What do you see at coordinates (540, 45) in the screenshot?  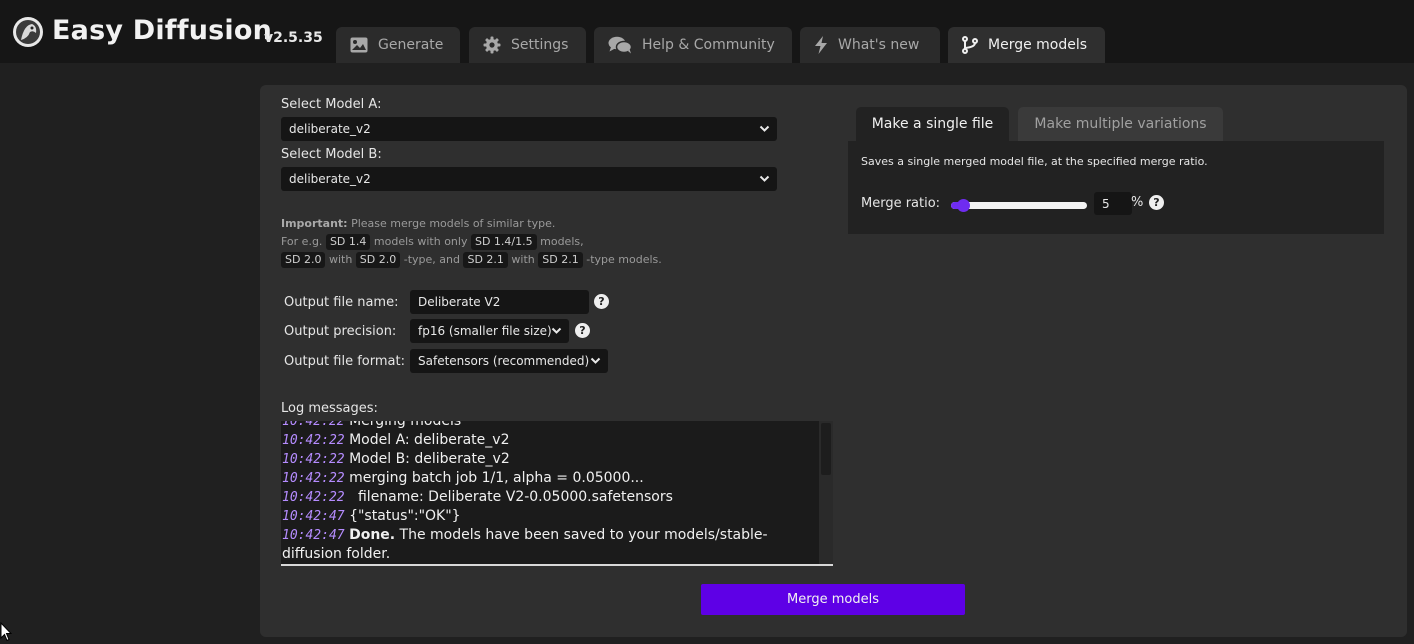 I see `tab-label: Settings` at bounding box center [540, 45].